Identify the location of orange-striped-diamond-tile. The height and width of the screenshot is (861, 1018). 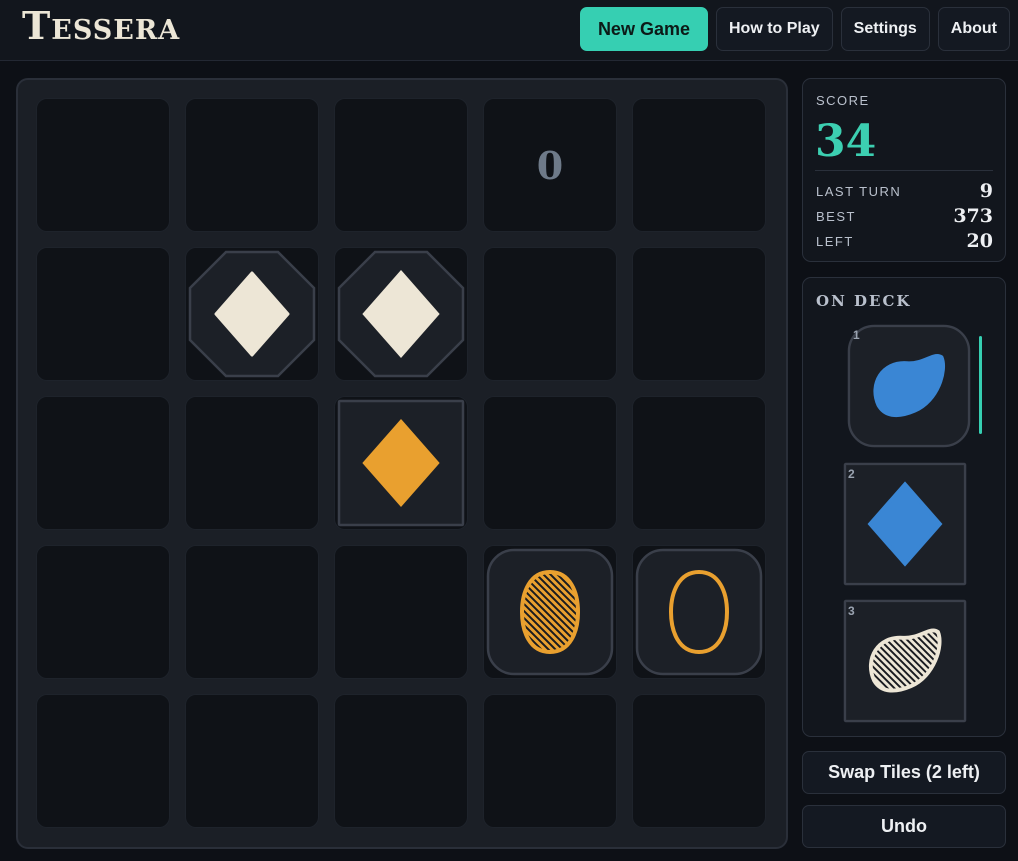
(401, 463).